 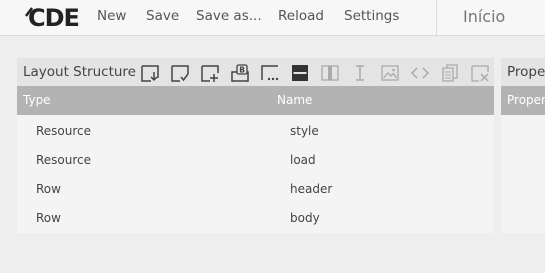 I want to click on table-header: Type Name, so click(x=255, y=100).